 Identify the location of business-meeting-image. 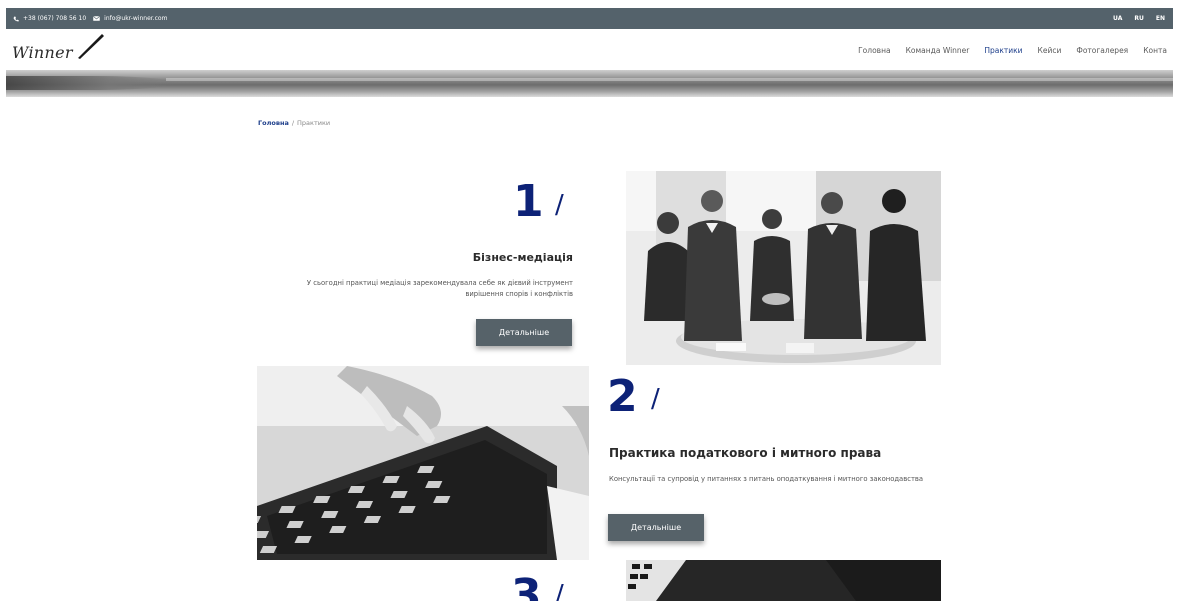
(783, 268).